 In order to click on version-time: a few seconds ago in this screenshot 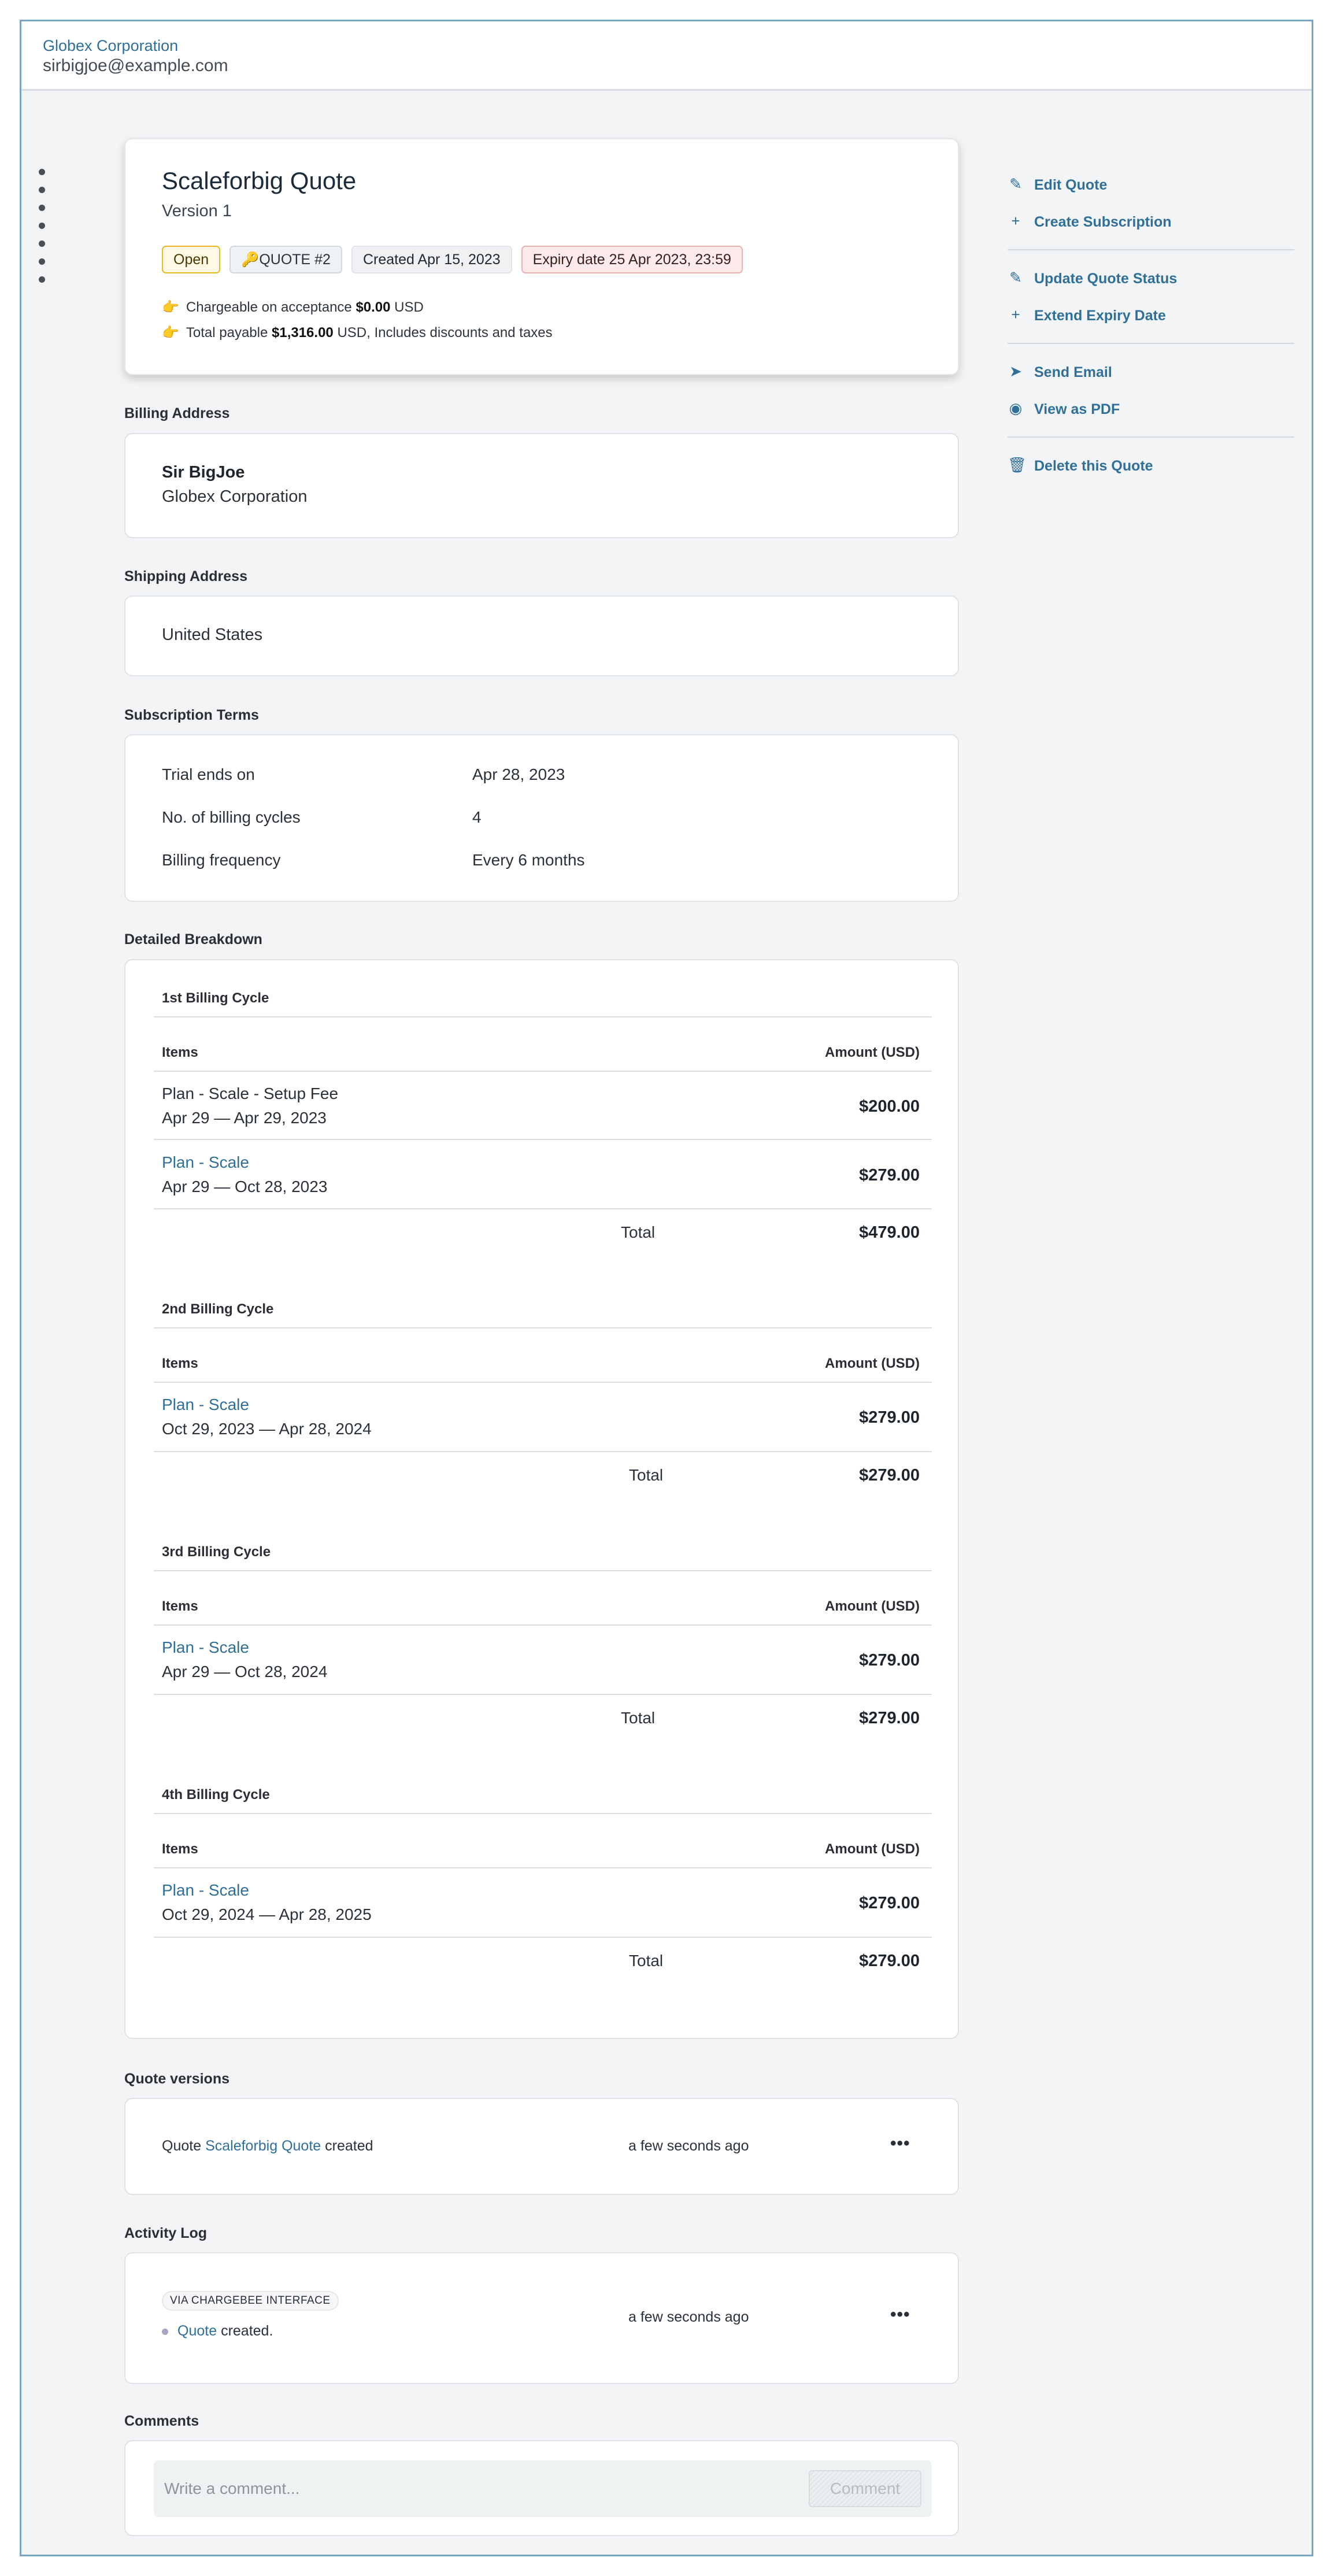, I will do `click(688, 2146)`.